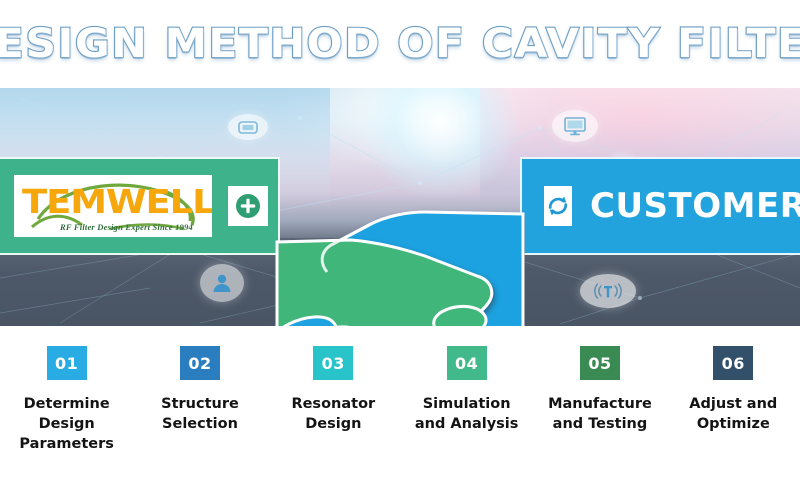 This screenshot has width=800, height=500. I want to click on user-person-glyph, so click(222, 283).